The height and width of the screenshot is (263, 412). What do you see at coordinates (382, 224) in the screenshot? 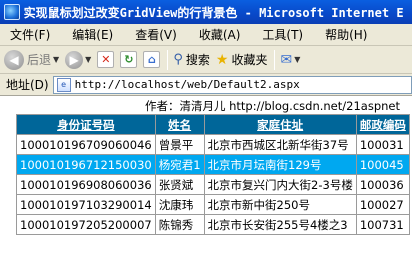
I see `cell-zip: 100731` at bounding box center [382, 224].